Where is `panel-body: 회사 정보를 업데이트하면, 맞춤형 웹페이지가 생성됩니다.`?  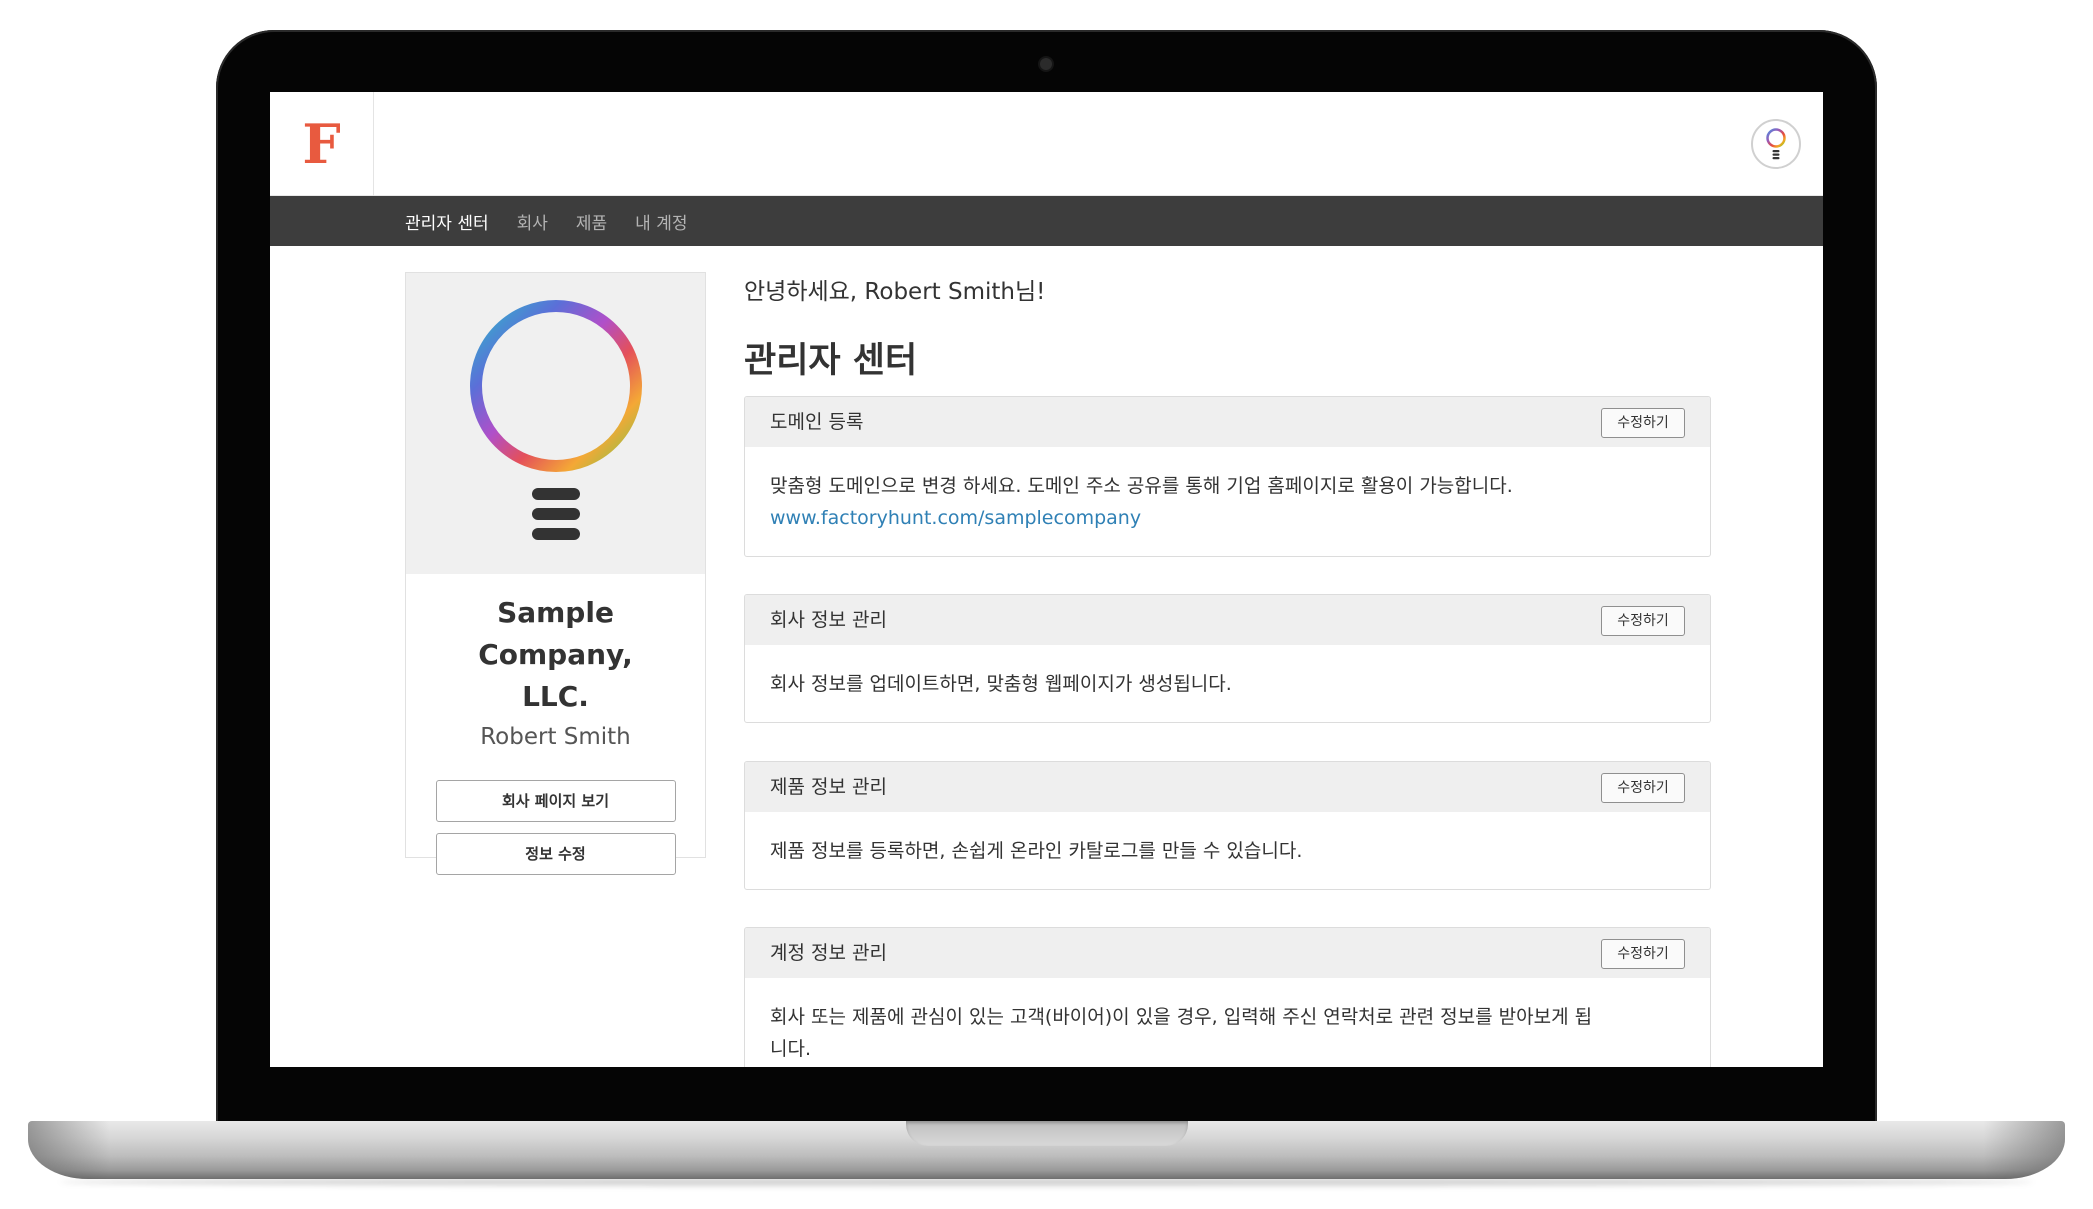
panel-body: 회사 정보를 업데이트하면, 맞춤형 웹페이지가 생성됩니다. is located at coordinates (1227, 672).